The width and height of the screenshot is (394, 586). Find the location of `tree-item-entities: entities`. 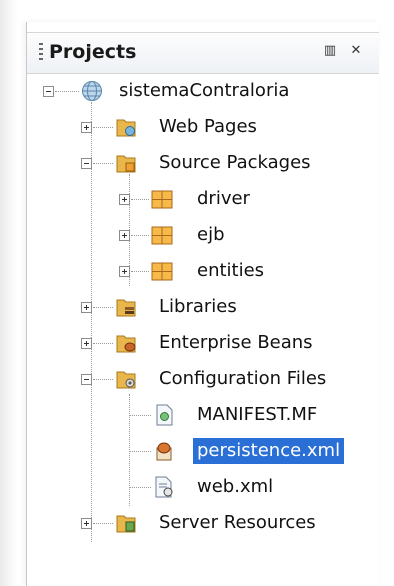

tree-item-entities: entities is located at coordinates (230, 271).